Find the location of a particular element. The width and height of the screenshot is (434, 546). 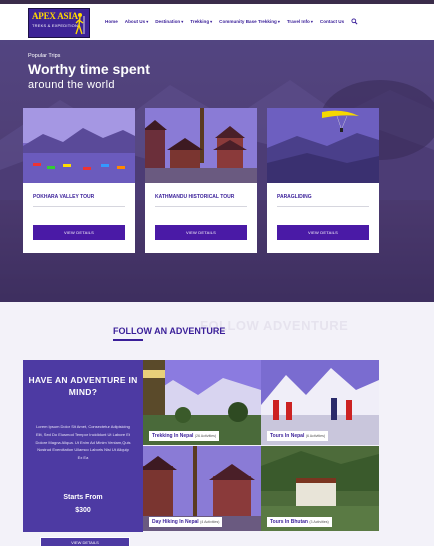

trip-card-paragliding: PARAGLIDING VIEW DETAILS is located at coordinates (323, 180).